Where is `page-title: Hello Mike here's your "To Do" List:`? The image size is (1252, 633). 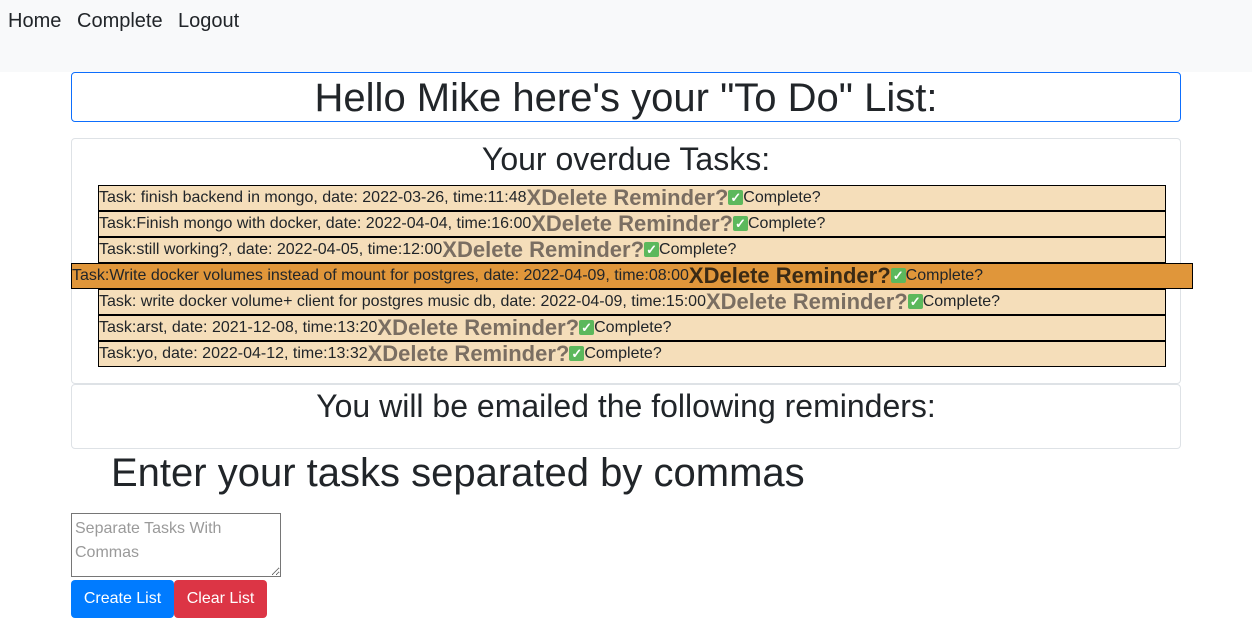
page-title: Hello Mike here's your "To Do" List: is located at coordinates (626, 98).